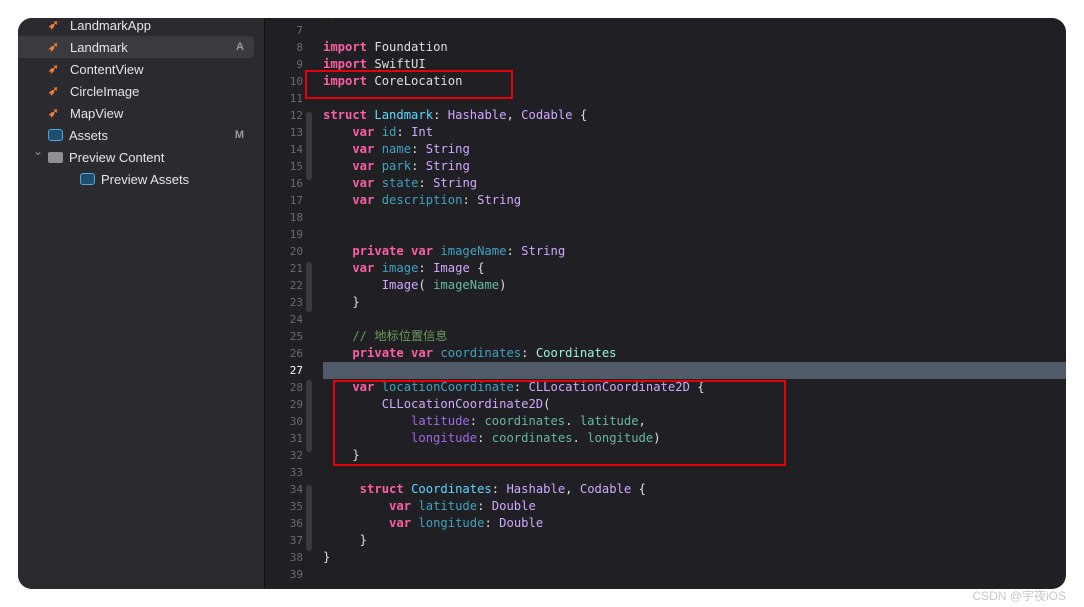  Describe the element at coordinates (107, 69) in the screenshot. I see `sidebar-item-label: ContentView` at that location.